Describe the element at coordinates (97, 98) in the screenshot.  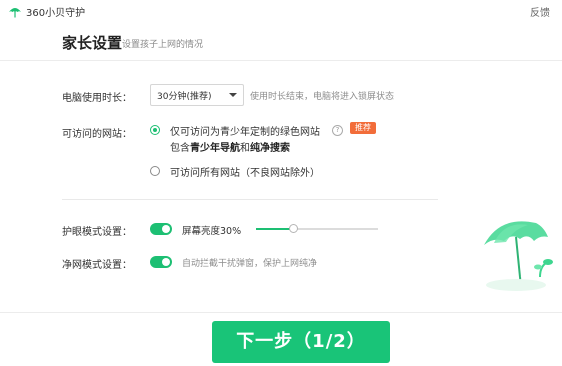
I see `usage-time-label: 电脑使用时长：` at that location.